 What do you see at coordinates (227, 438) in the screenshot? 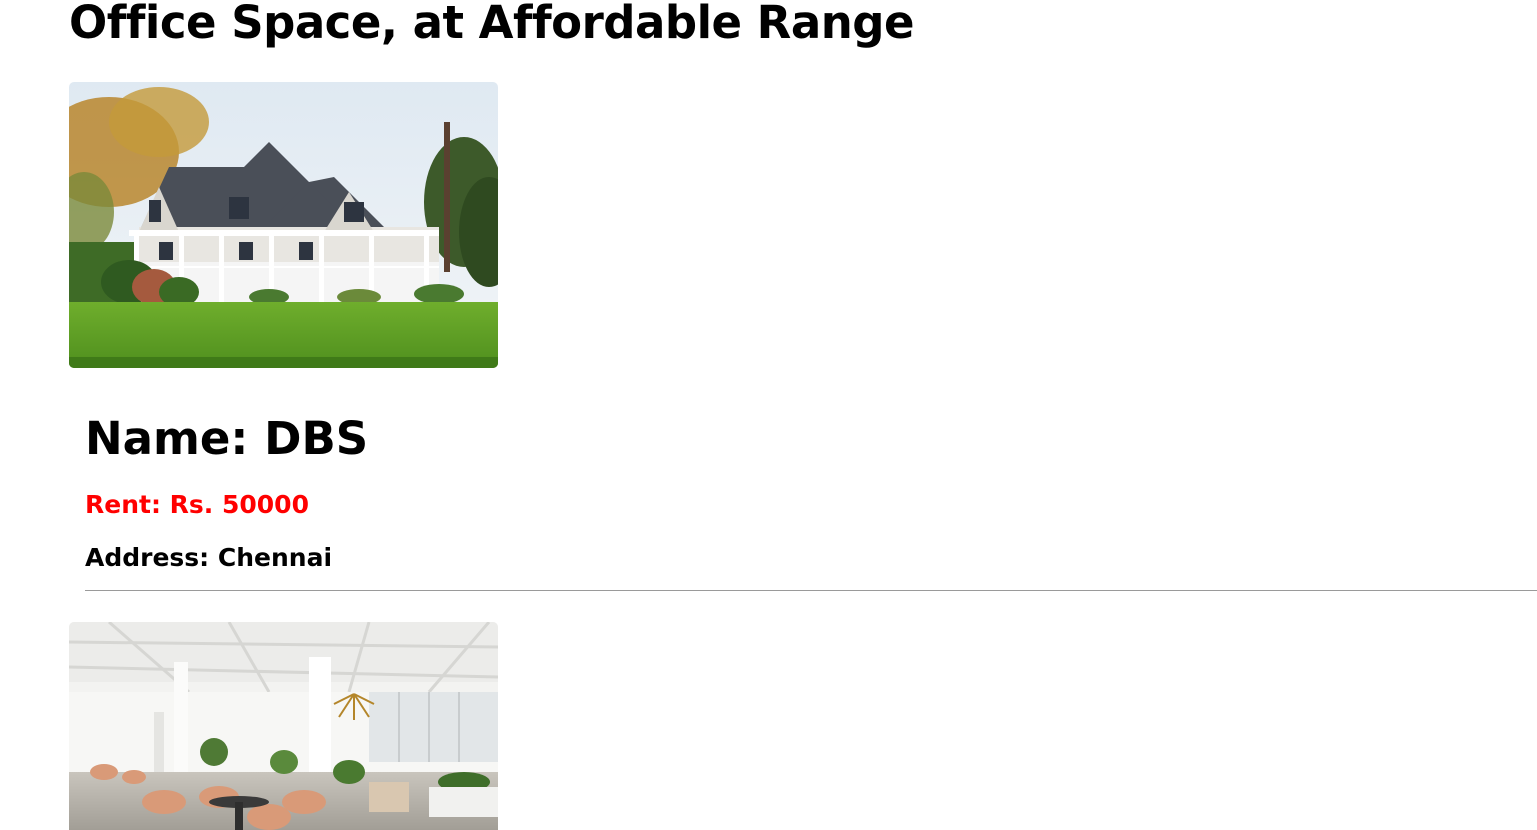
I see `listing-name: Name: DBS` at bounding box center [227, 438].